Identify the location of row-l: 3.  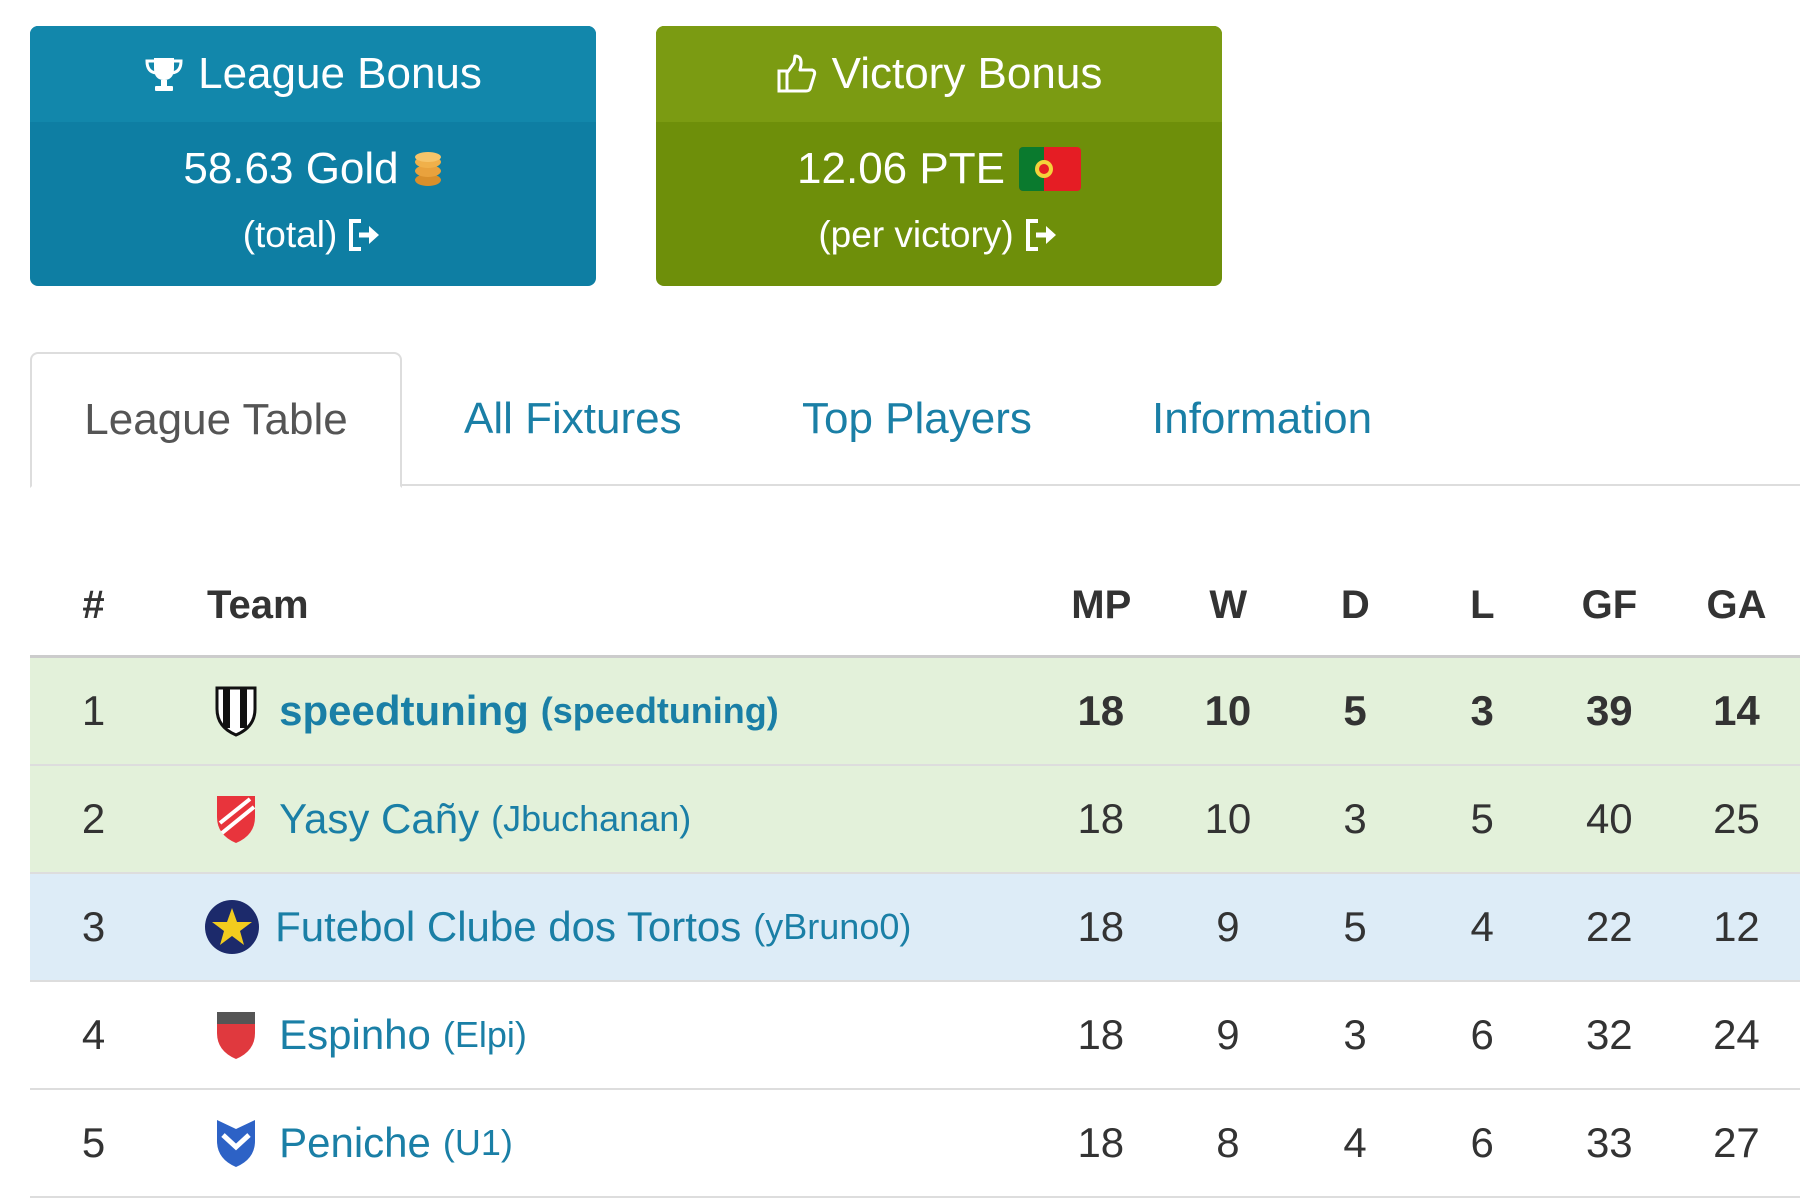
(1482, 710).